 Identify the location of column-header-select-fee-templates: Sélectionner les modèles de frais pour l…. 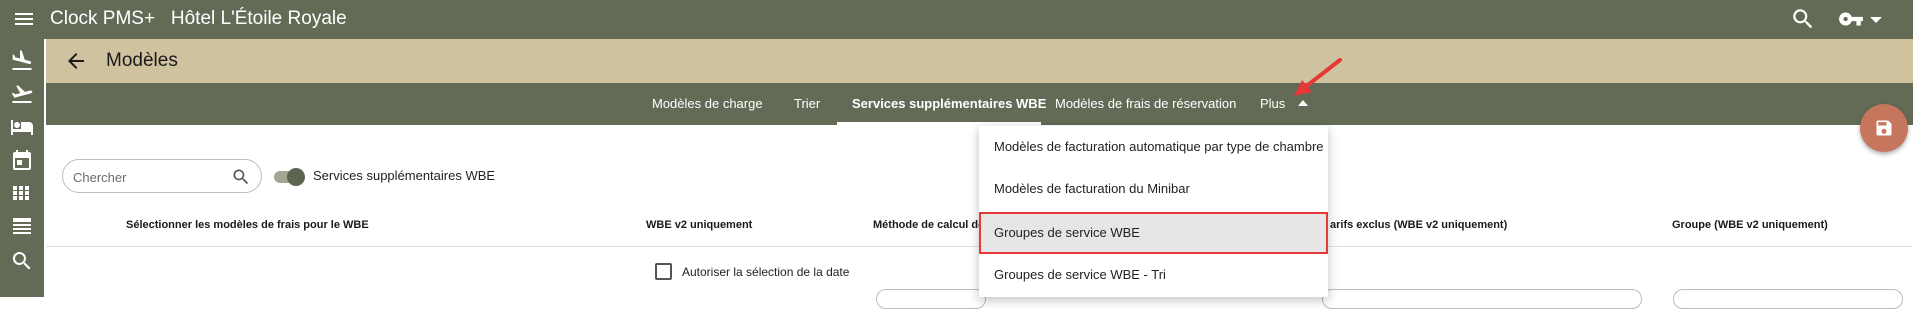
(247, 225).